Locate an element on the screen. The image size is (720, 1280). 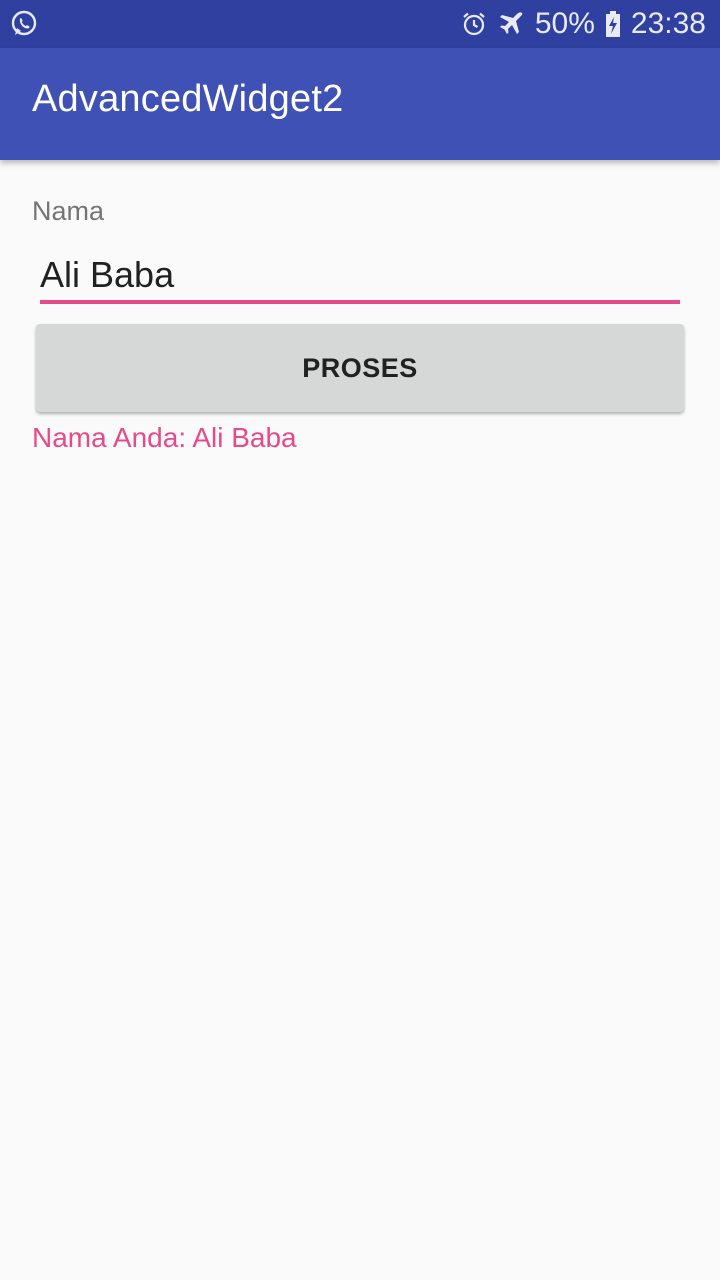
alarm-icon is located at coordinates (474, 24).